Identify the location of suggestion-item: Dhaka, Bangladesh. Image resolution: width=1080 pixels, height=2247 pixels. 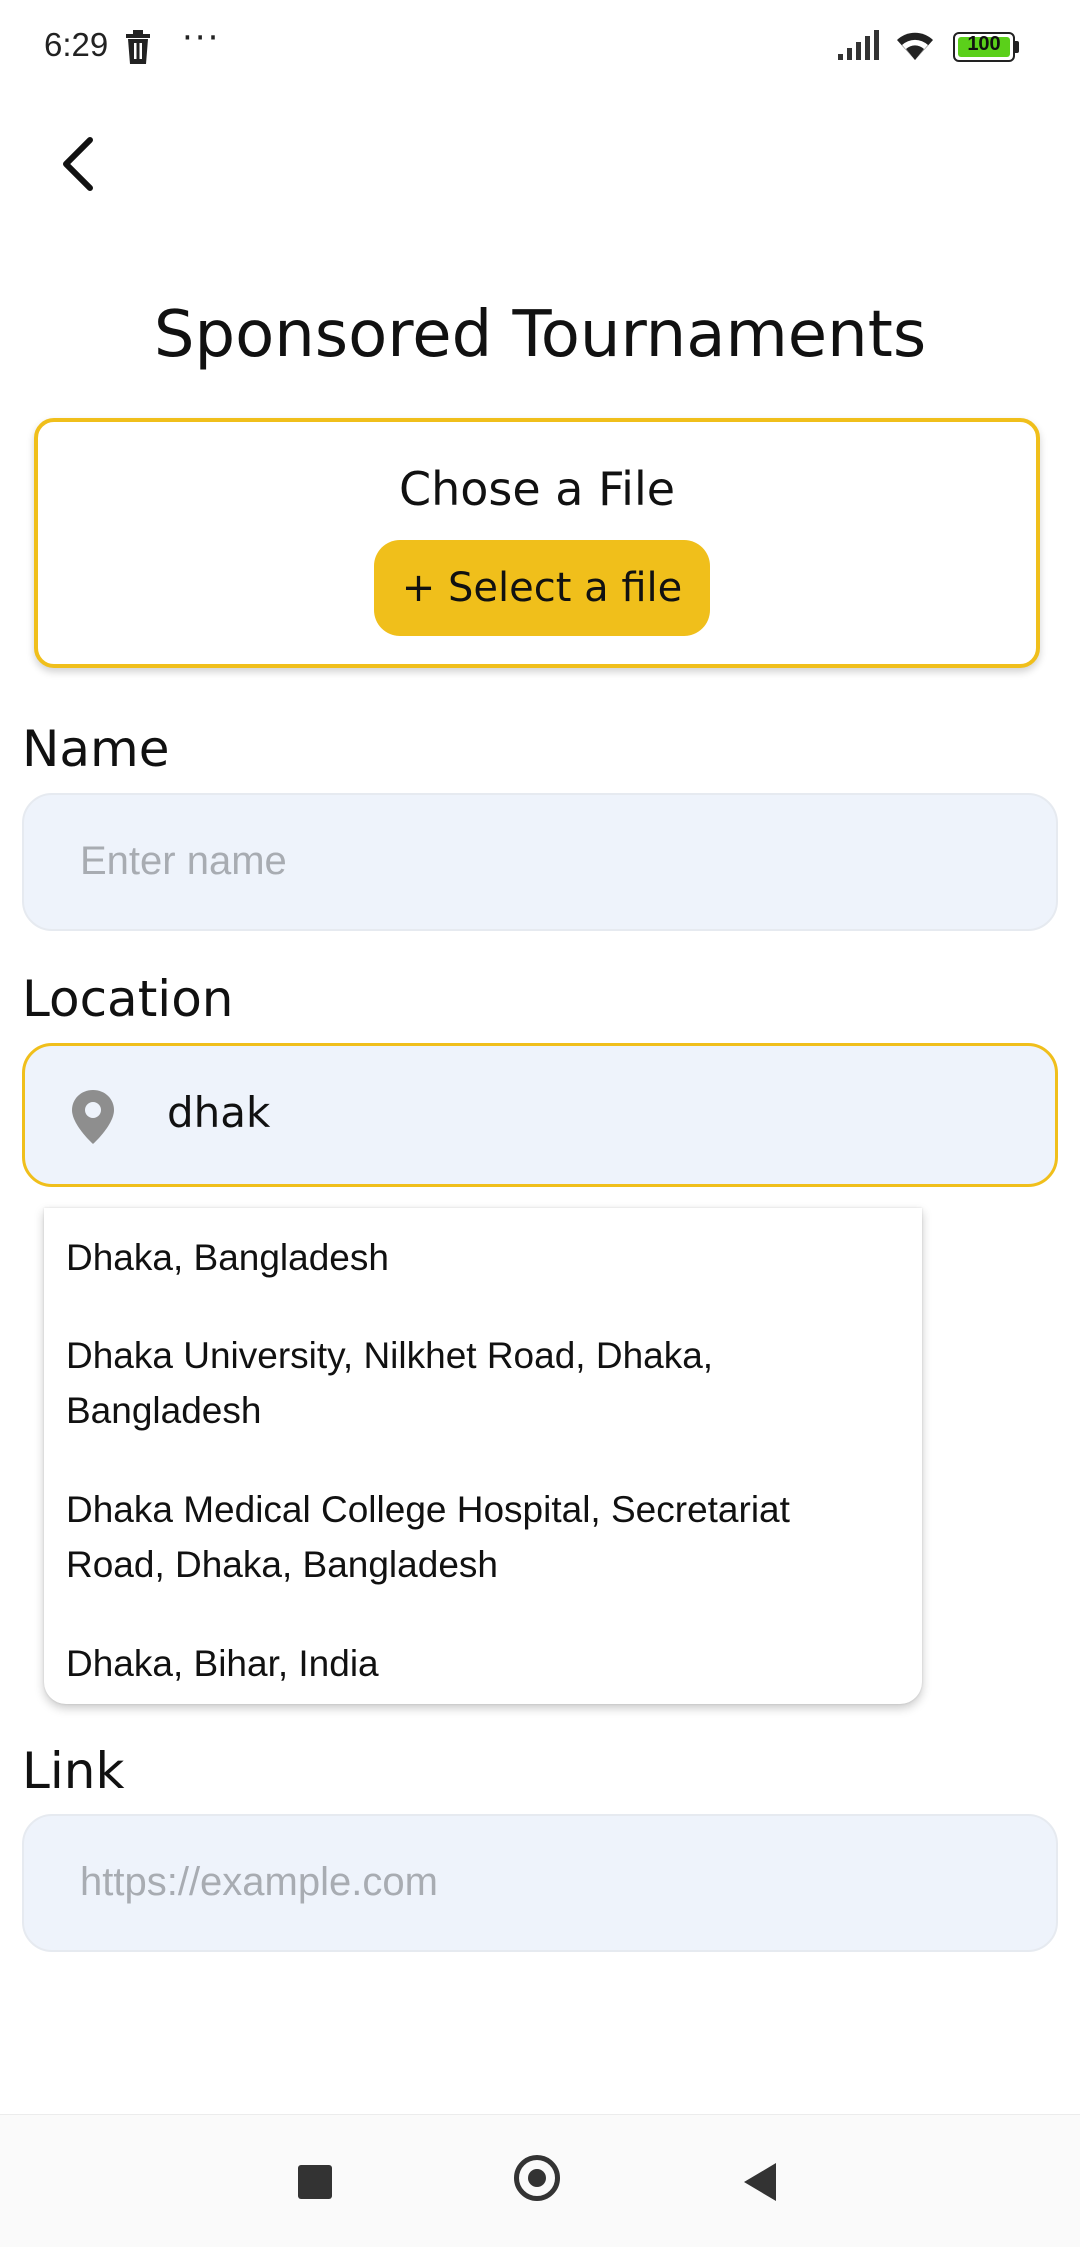
(481, 1257).